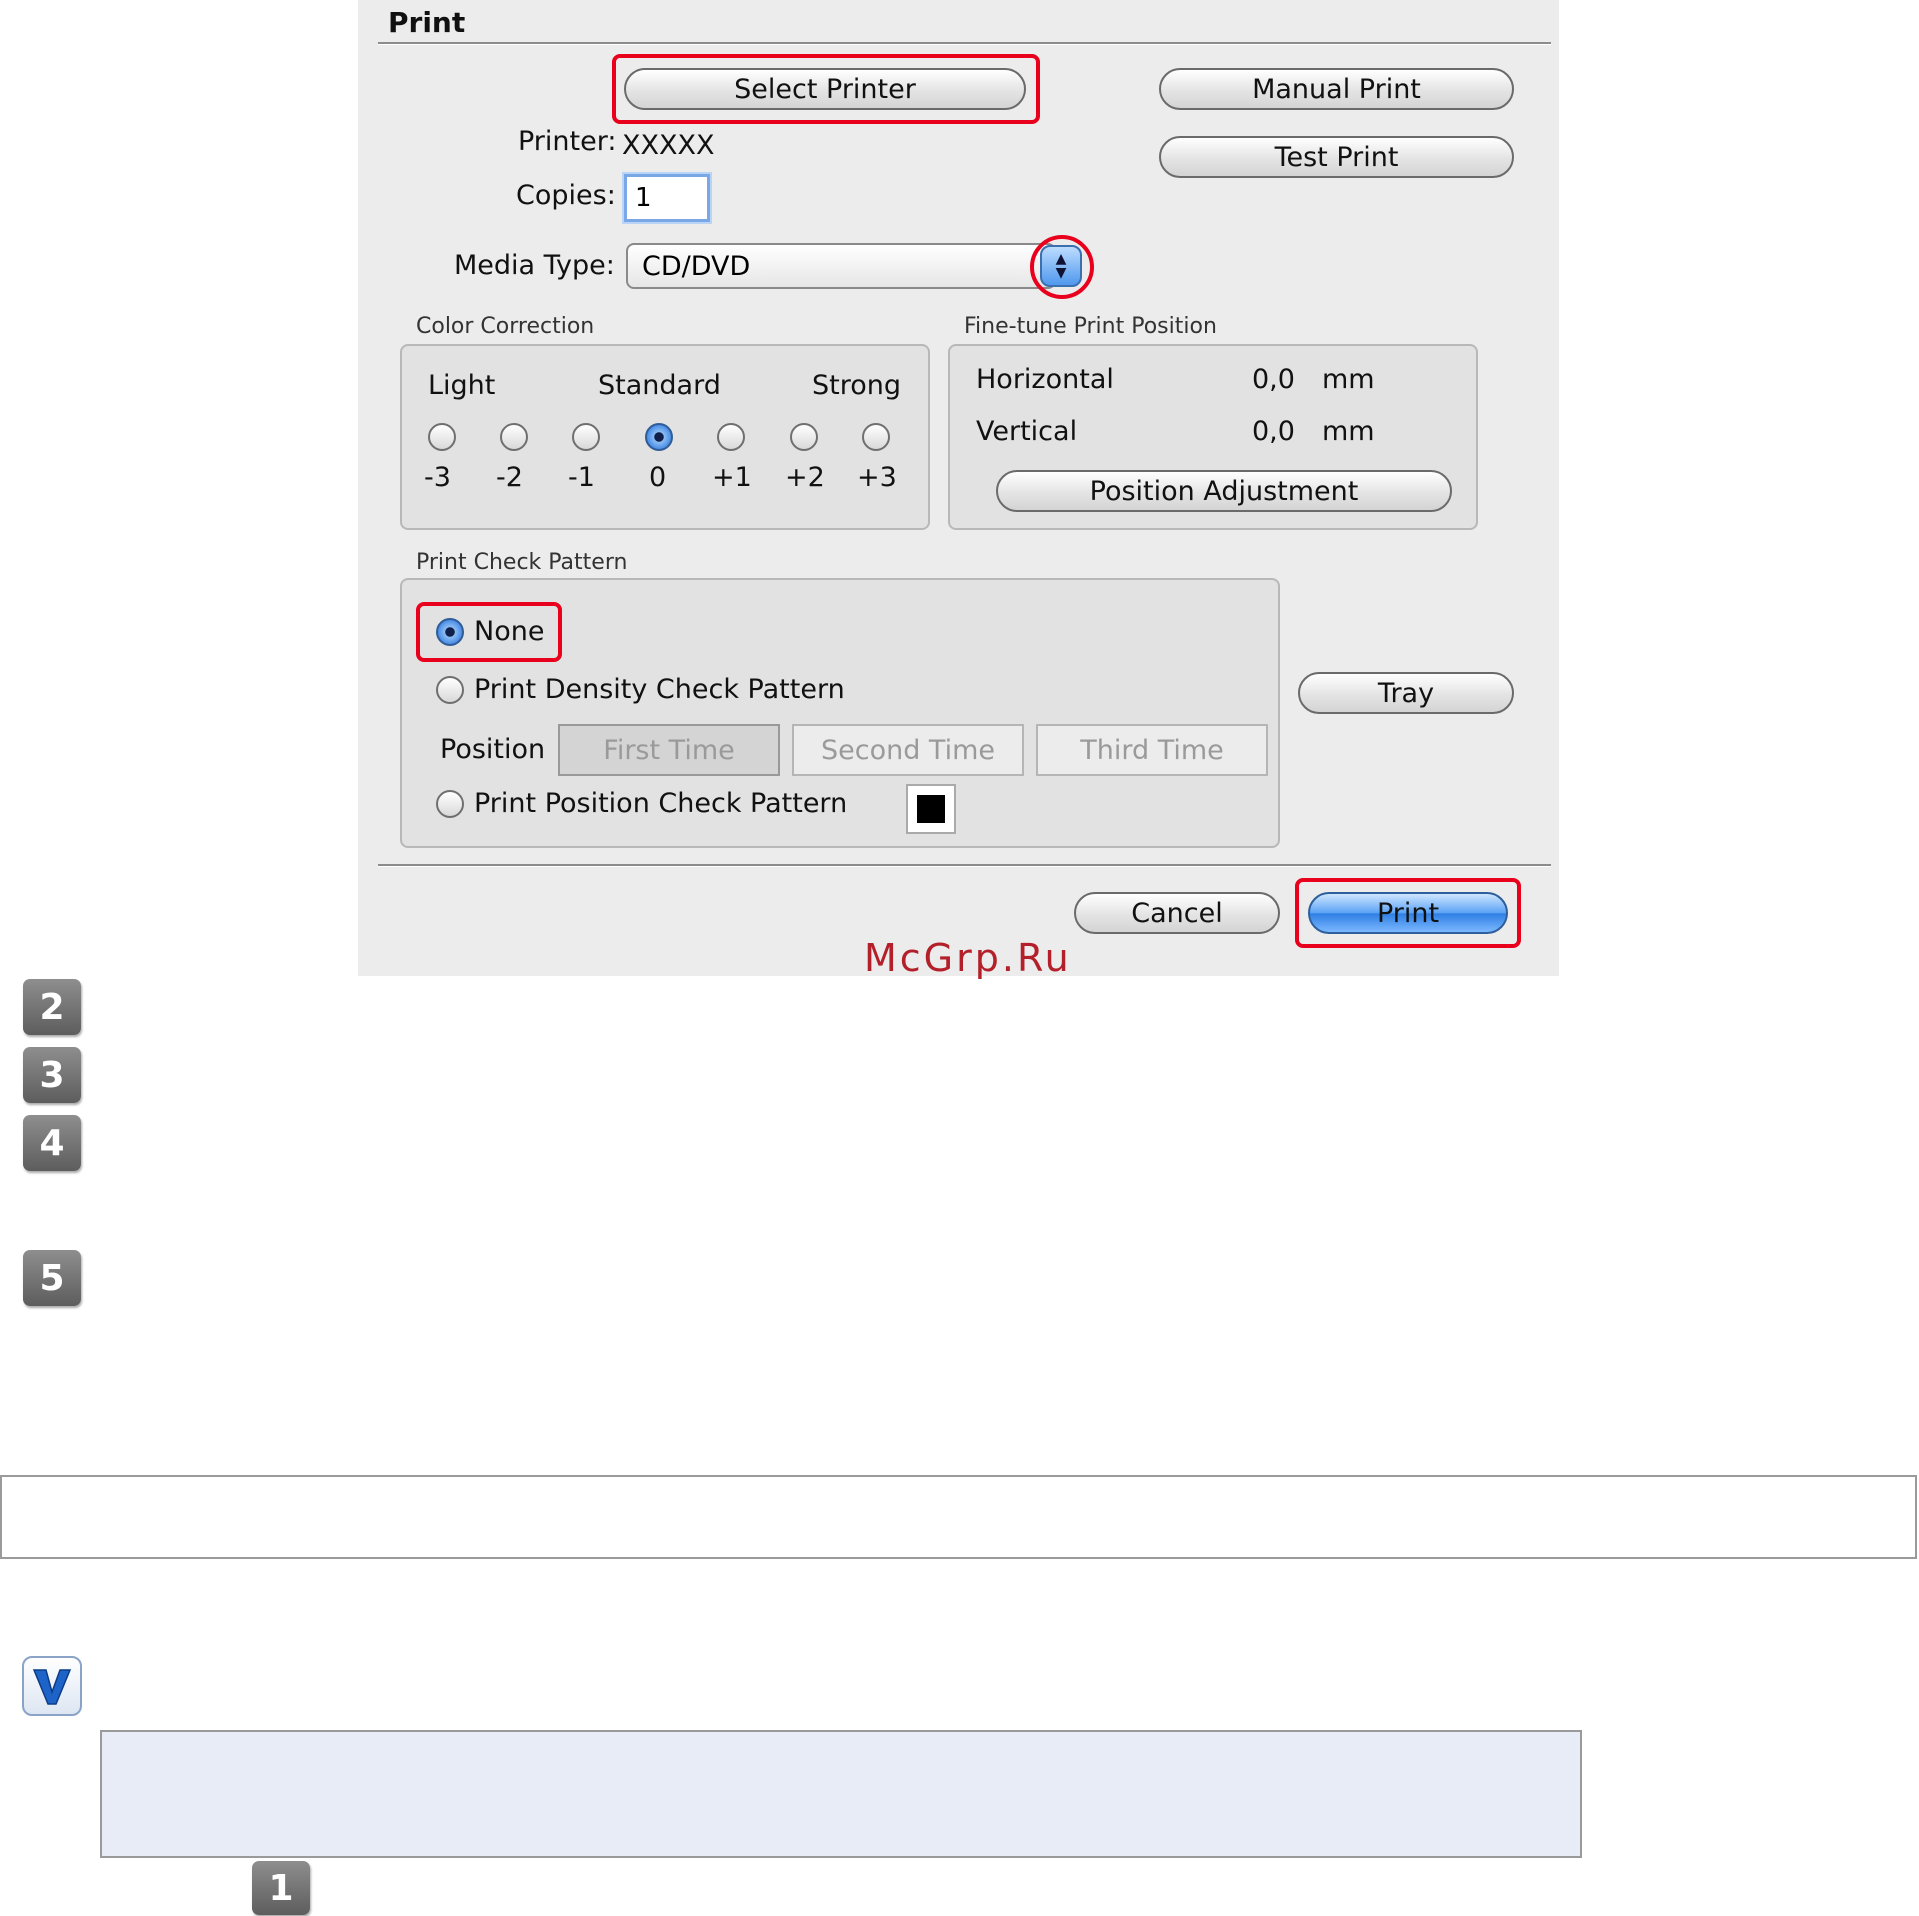  I want to click on manual-print-button: Manual Print, so click(1336, 89).